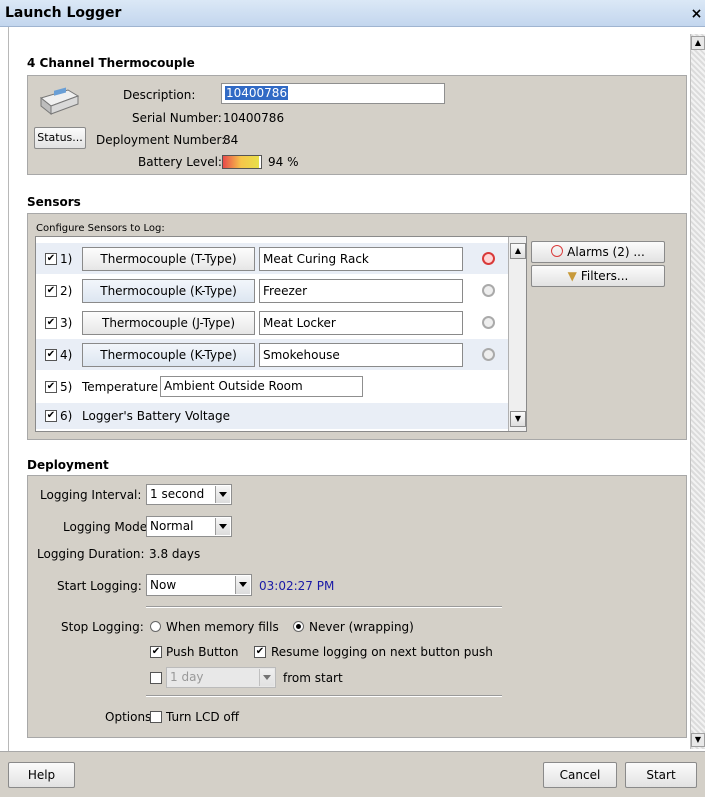 Image resolution: width=705 pixels, height=797 pixels. Describe the element at coordinates (333, 93) in the screenshot. I see `description-input: 10400786` at that location.